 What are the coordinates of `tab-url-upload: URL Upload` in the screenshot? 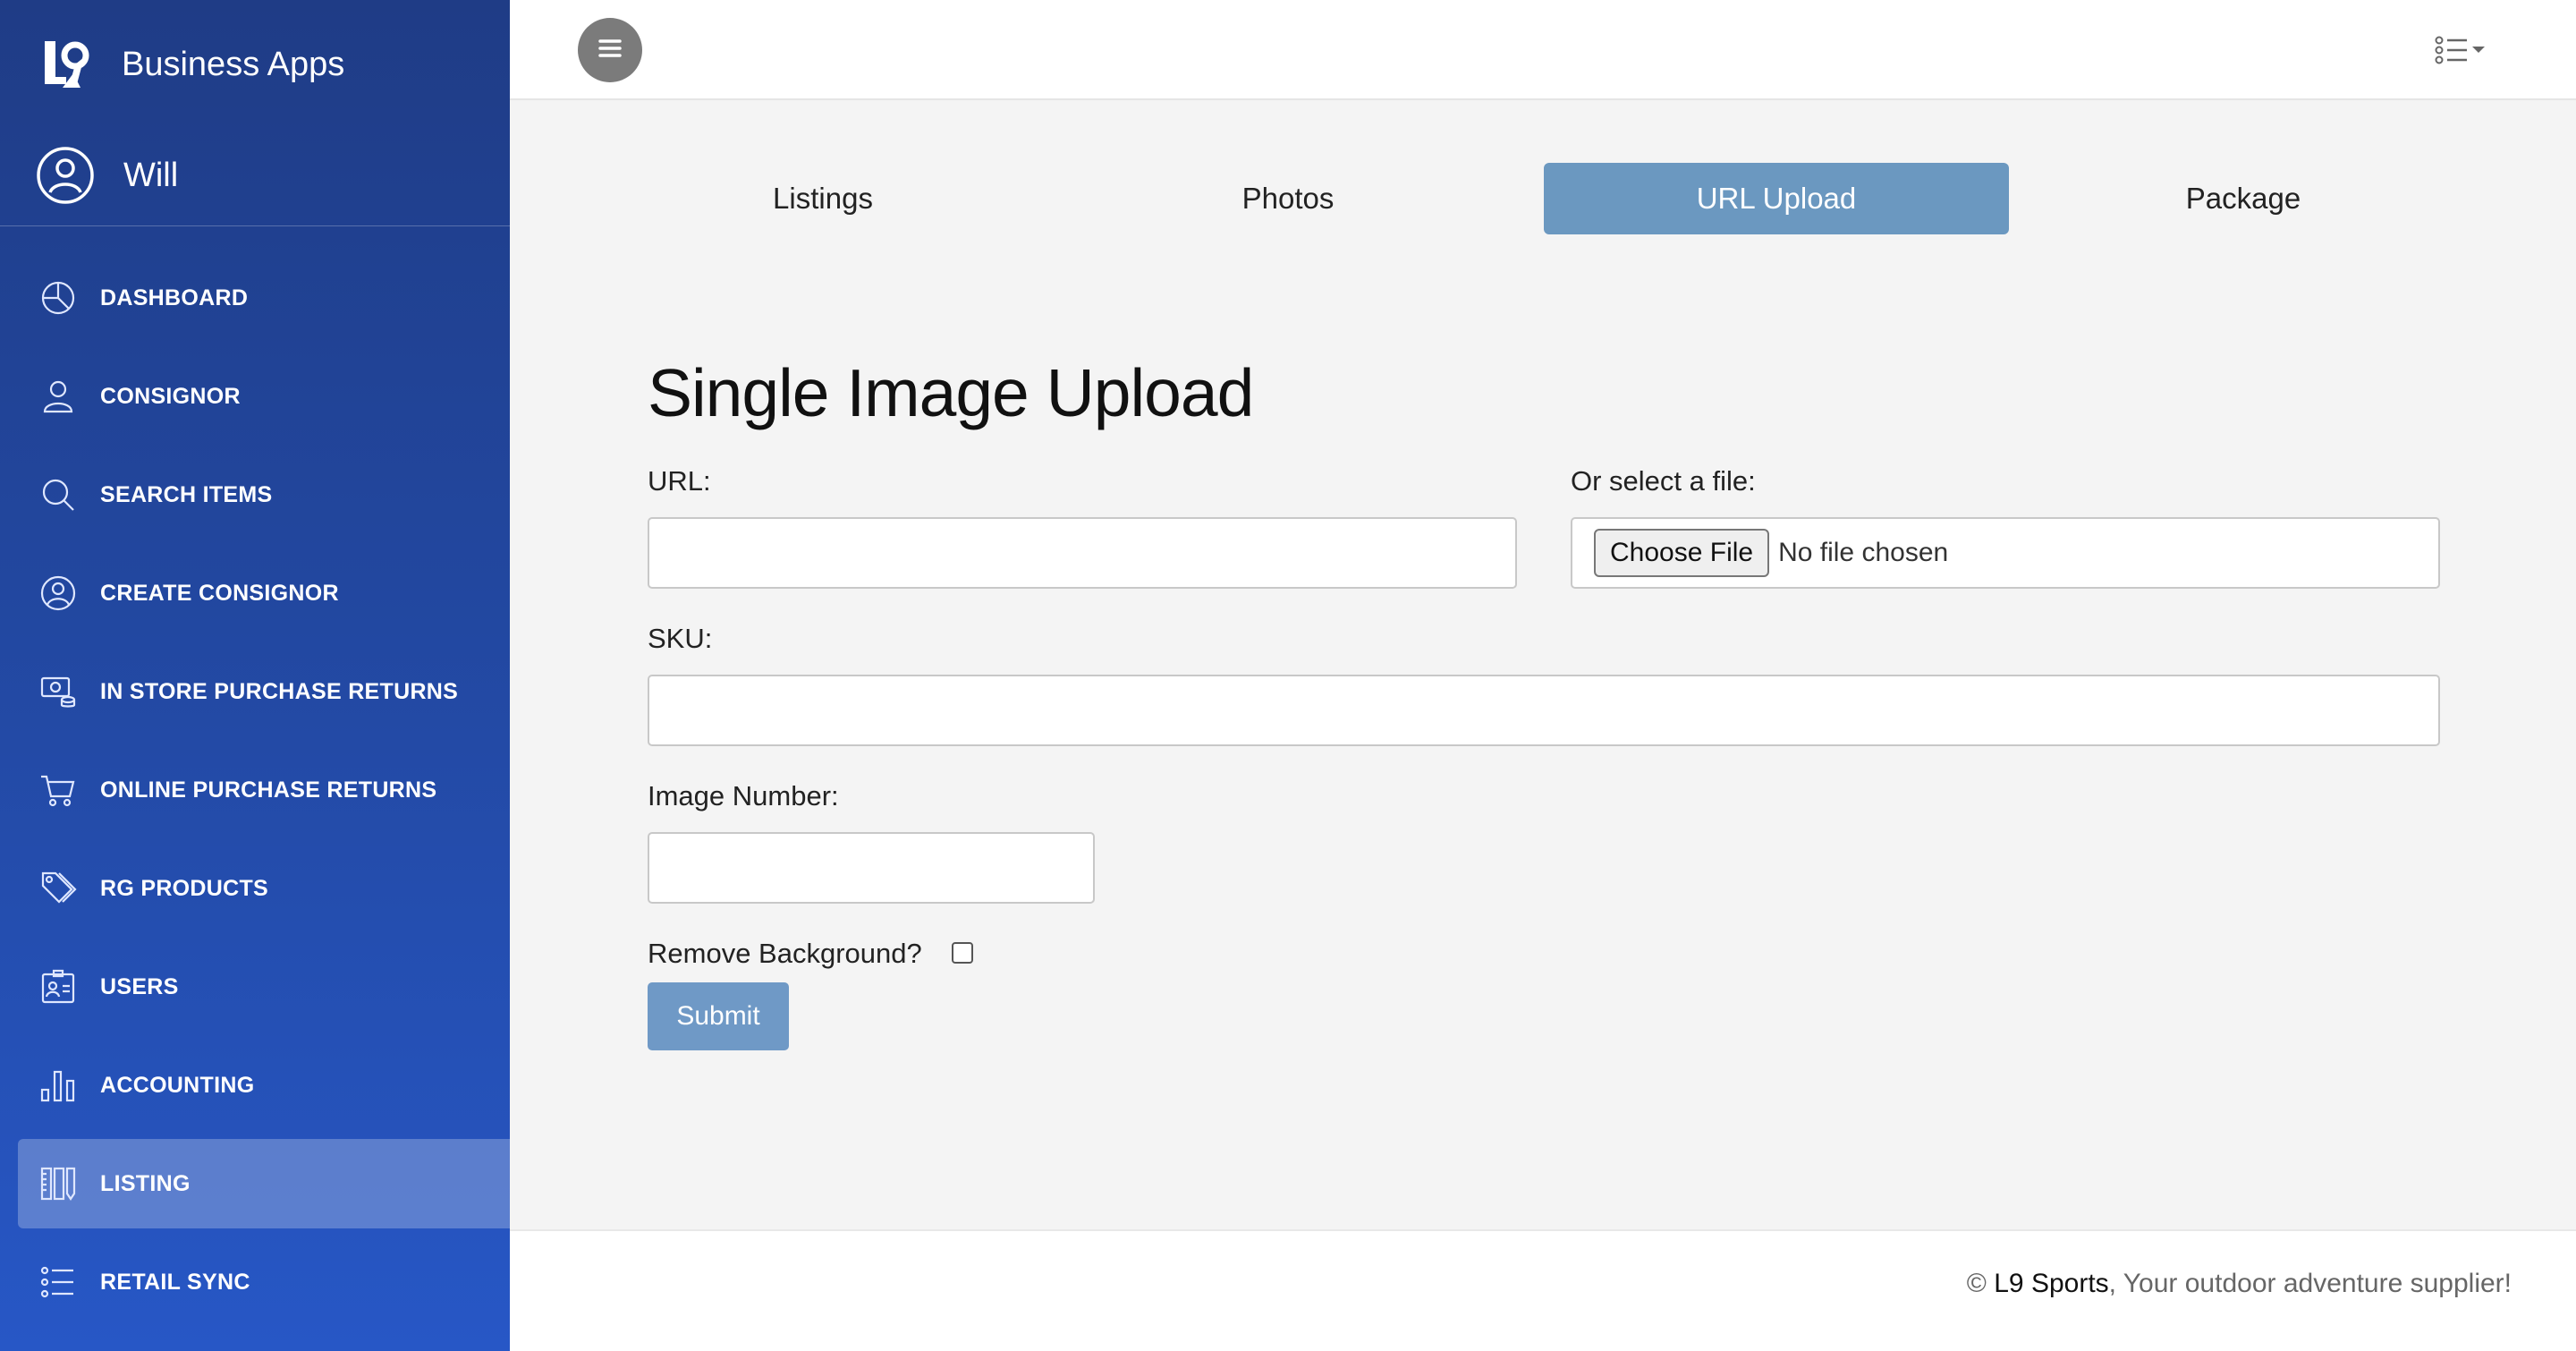 It's located at (1776, 199).